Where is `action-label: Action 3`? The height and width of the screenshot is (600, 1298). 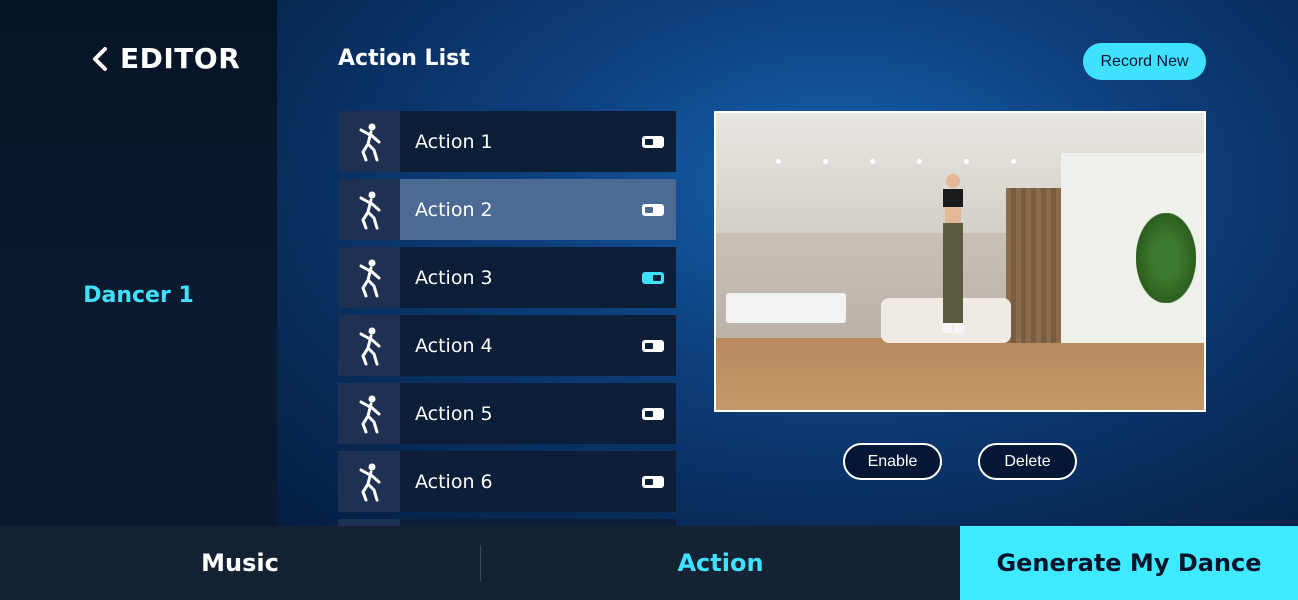
action-label: Action 3 is located at coordinates (454, 277).